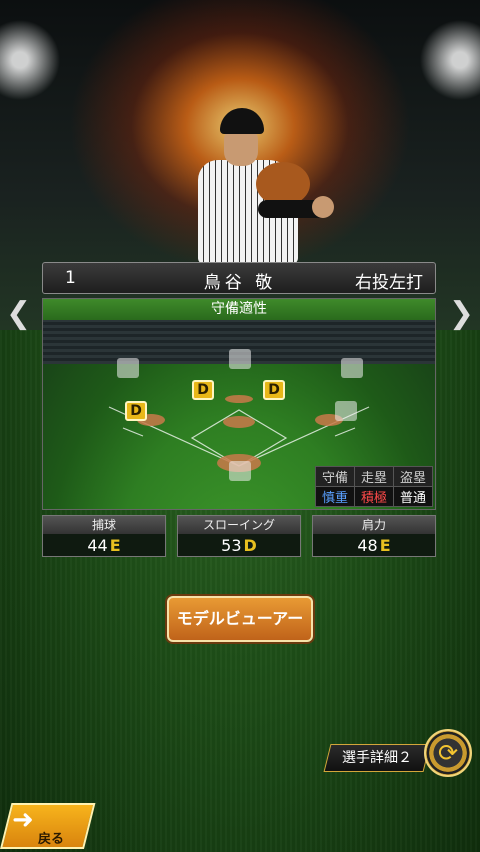 Image resolution: width=480 pixels, height=852 pixels. What do you see at coordinates (97, 545) in the screenshot?
I see `stat-number: 44` at bounding box center [97, 545].